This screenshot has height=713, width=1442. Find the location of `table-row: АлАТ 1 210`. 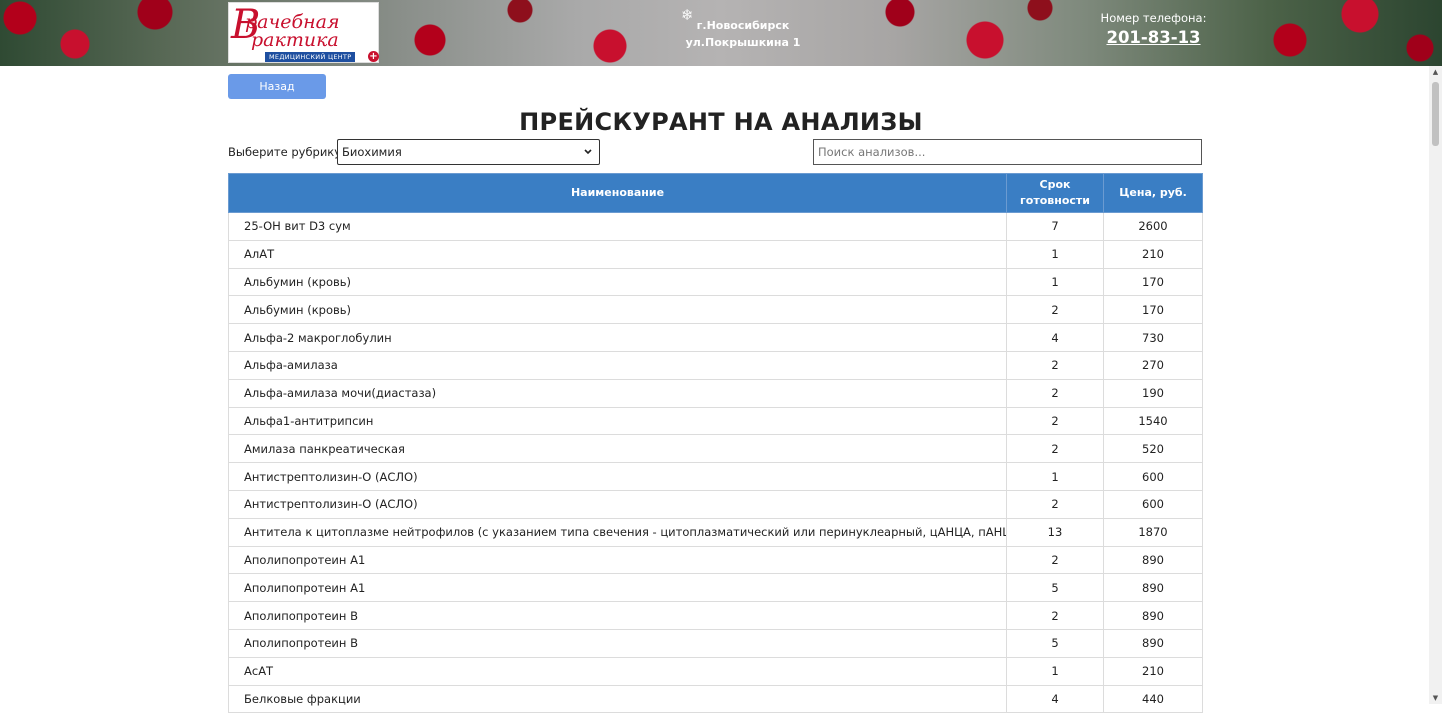

table-row: АлАТ 1 210 is located at coordinates (715, 254).